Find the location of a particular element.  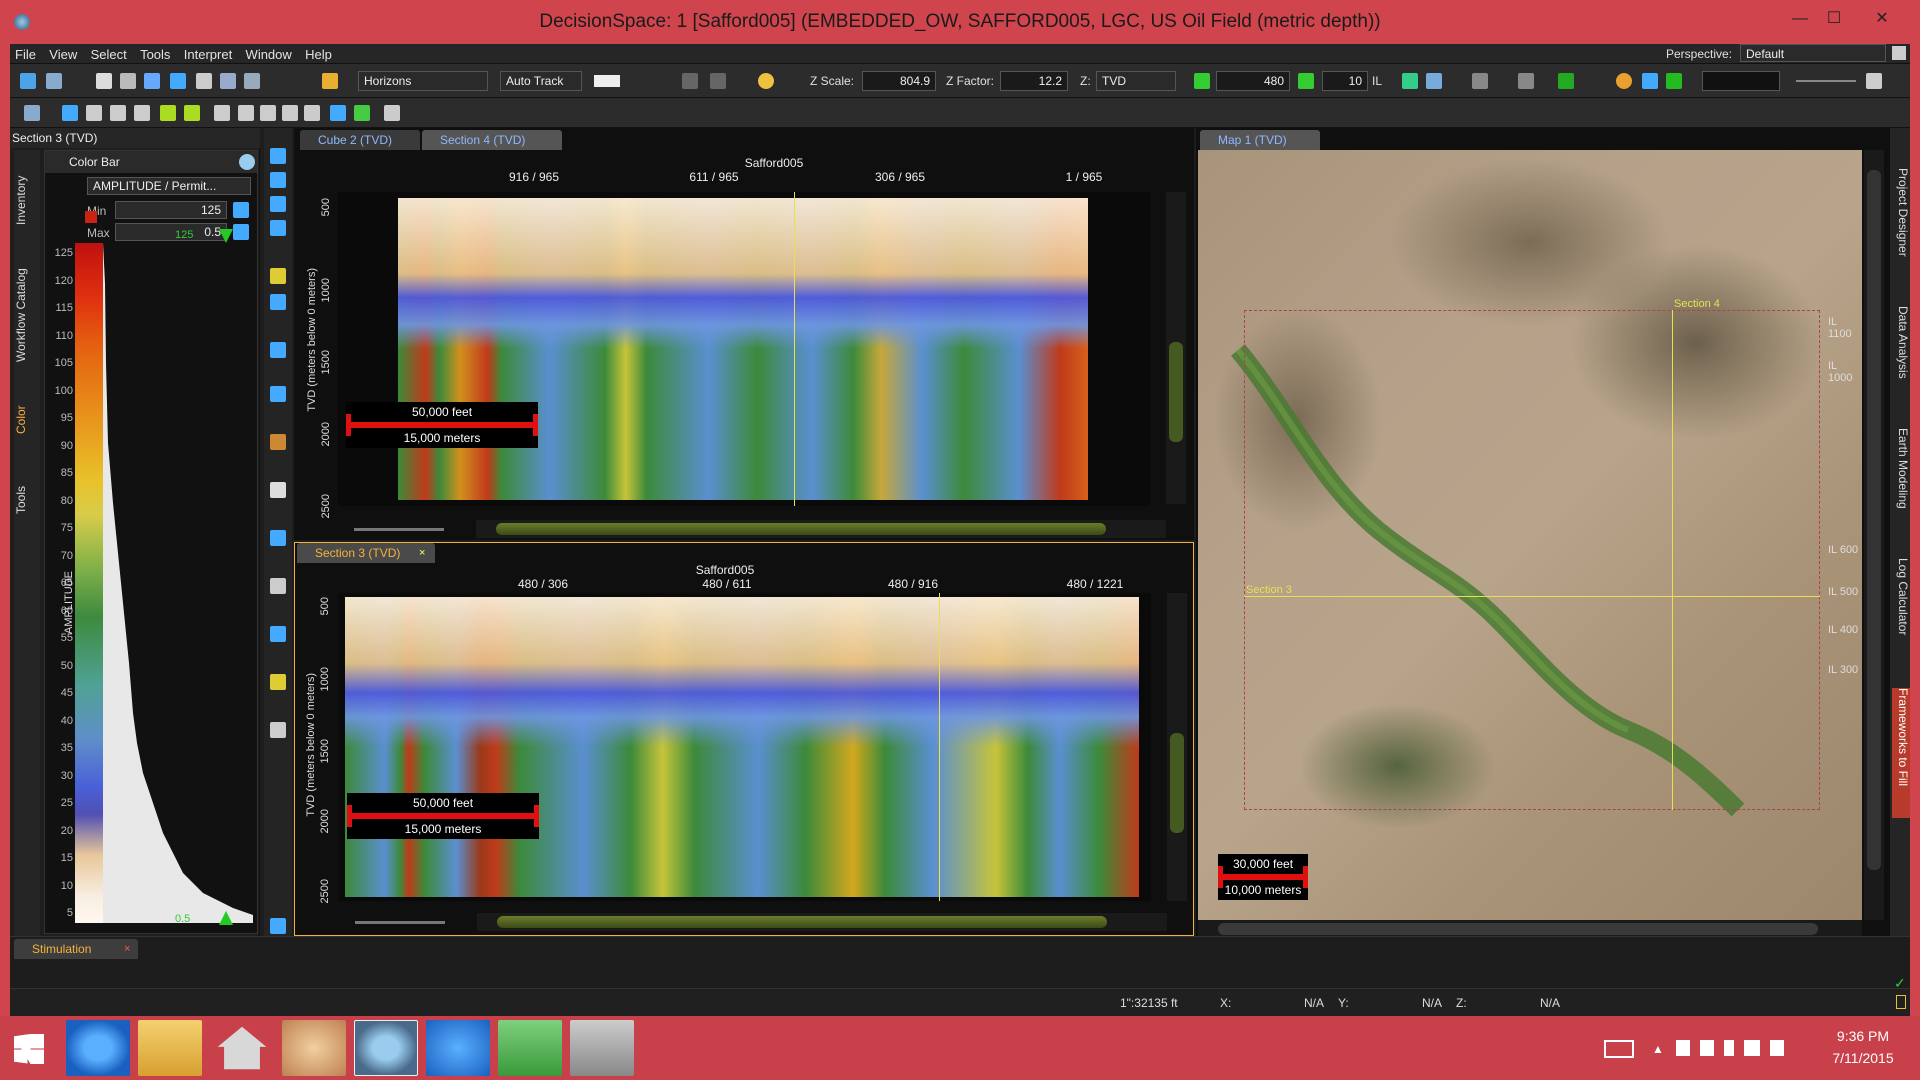

menu-interpret: Interpret is located at coordinates (208, 54).